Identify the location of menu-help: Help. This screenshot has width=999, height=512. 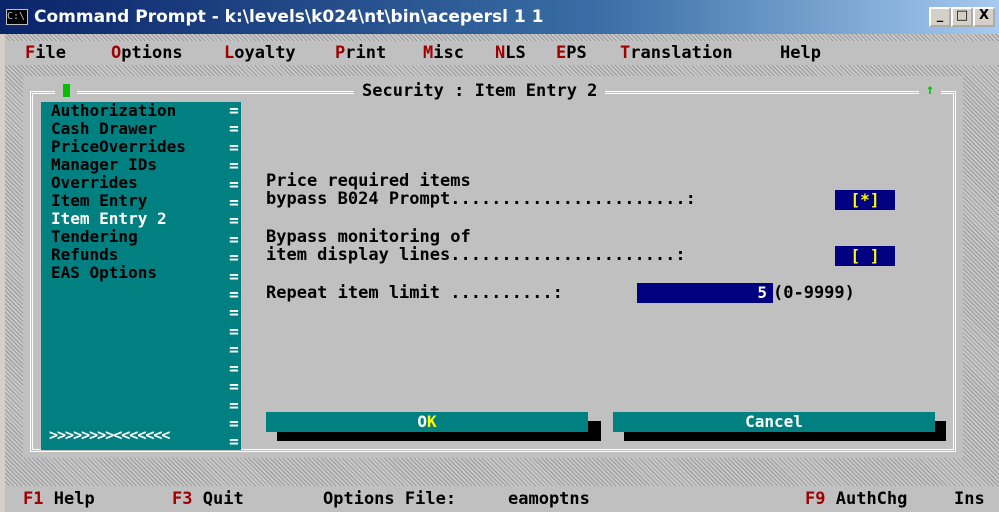
(800, 53).